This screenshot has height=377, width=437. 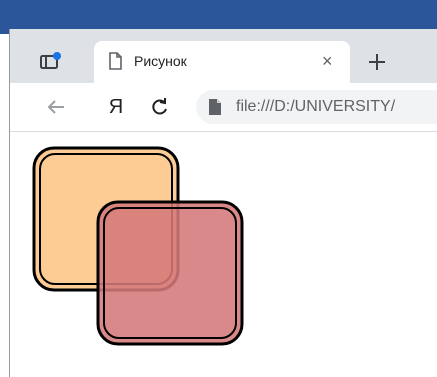 What do you see at coordinates (215, 109) in the screenshot?
I see `file-icon` at bounding box center [215, 109].